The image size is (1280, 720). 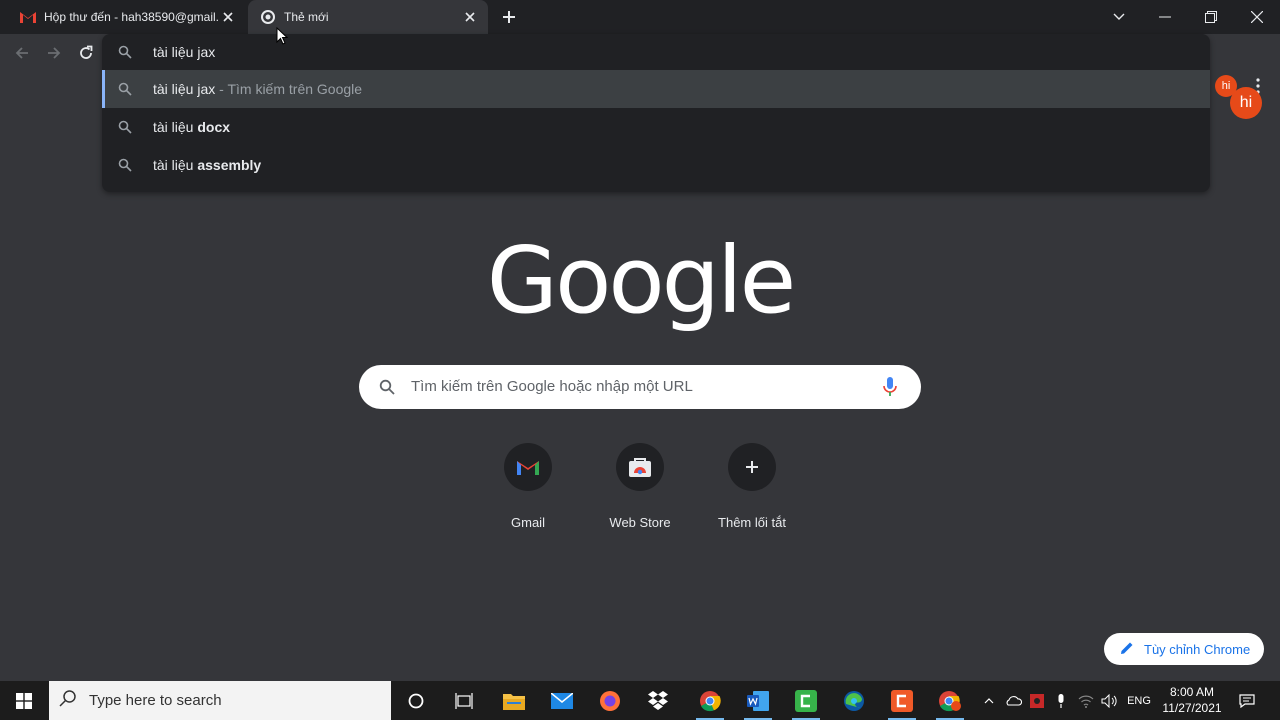 I want to click on customize-label: Tùy chỉnh Chrome, so click(x=1197, y=649).